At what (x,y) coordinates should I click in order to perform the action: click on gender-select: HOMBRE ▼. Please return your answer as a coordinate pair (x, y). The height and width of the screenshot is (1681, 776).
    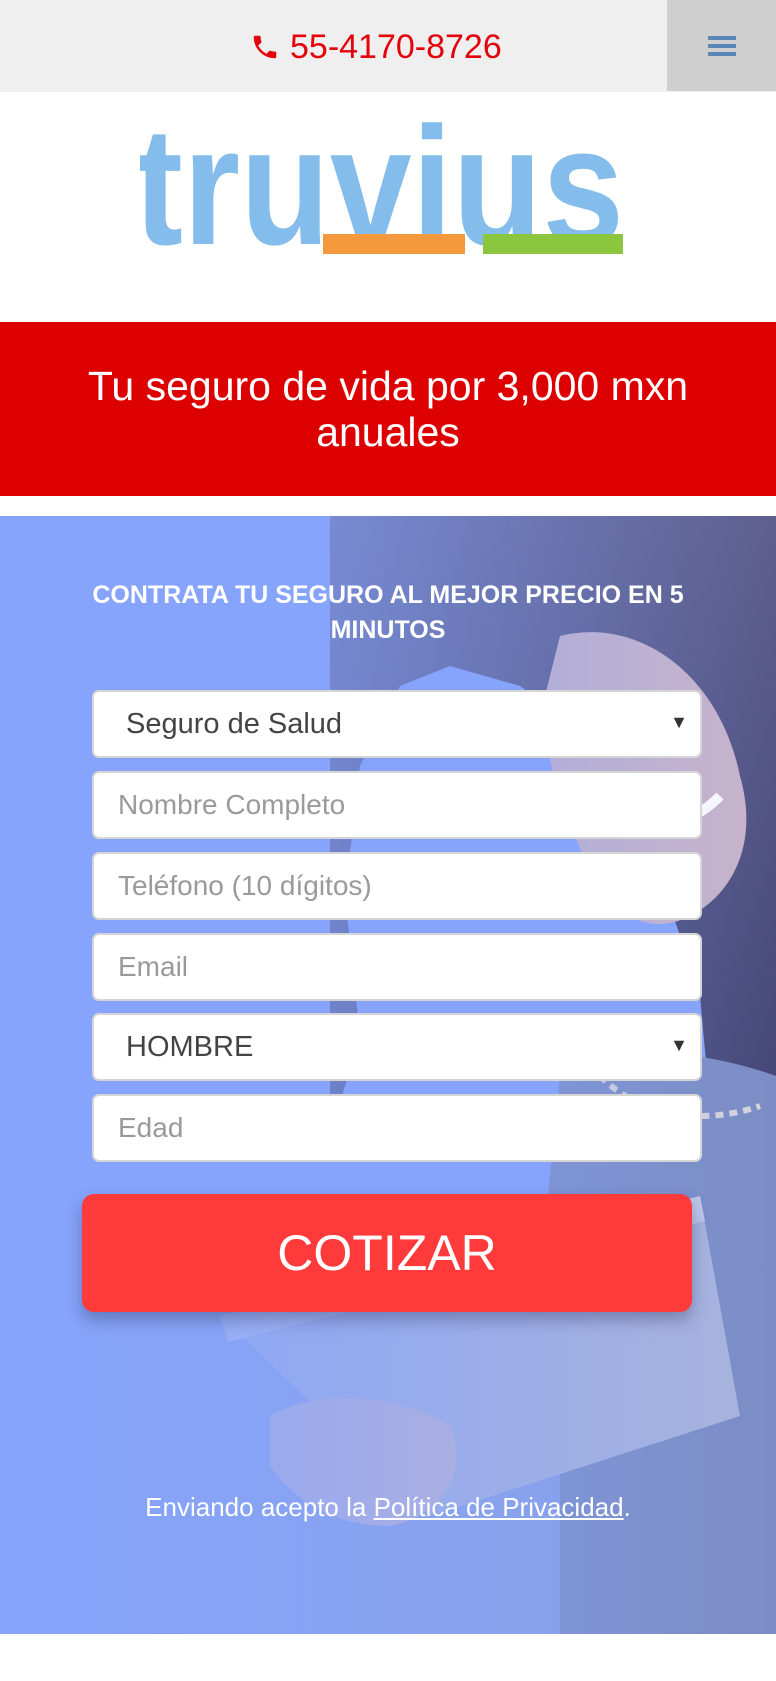
    Looking at the image, I should click on (397, 1047).